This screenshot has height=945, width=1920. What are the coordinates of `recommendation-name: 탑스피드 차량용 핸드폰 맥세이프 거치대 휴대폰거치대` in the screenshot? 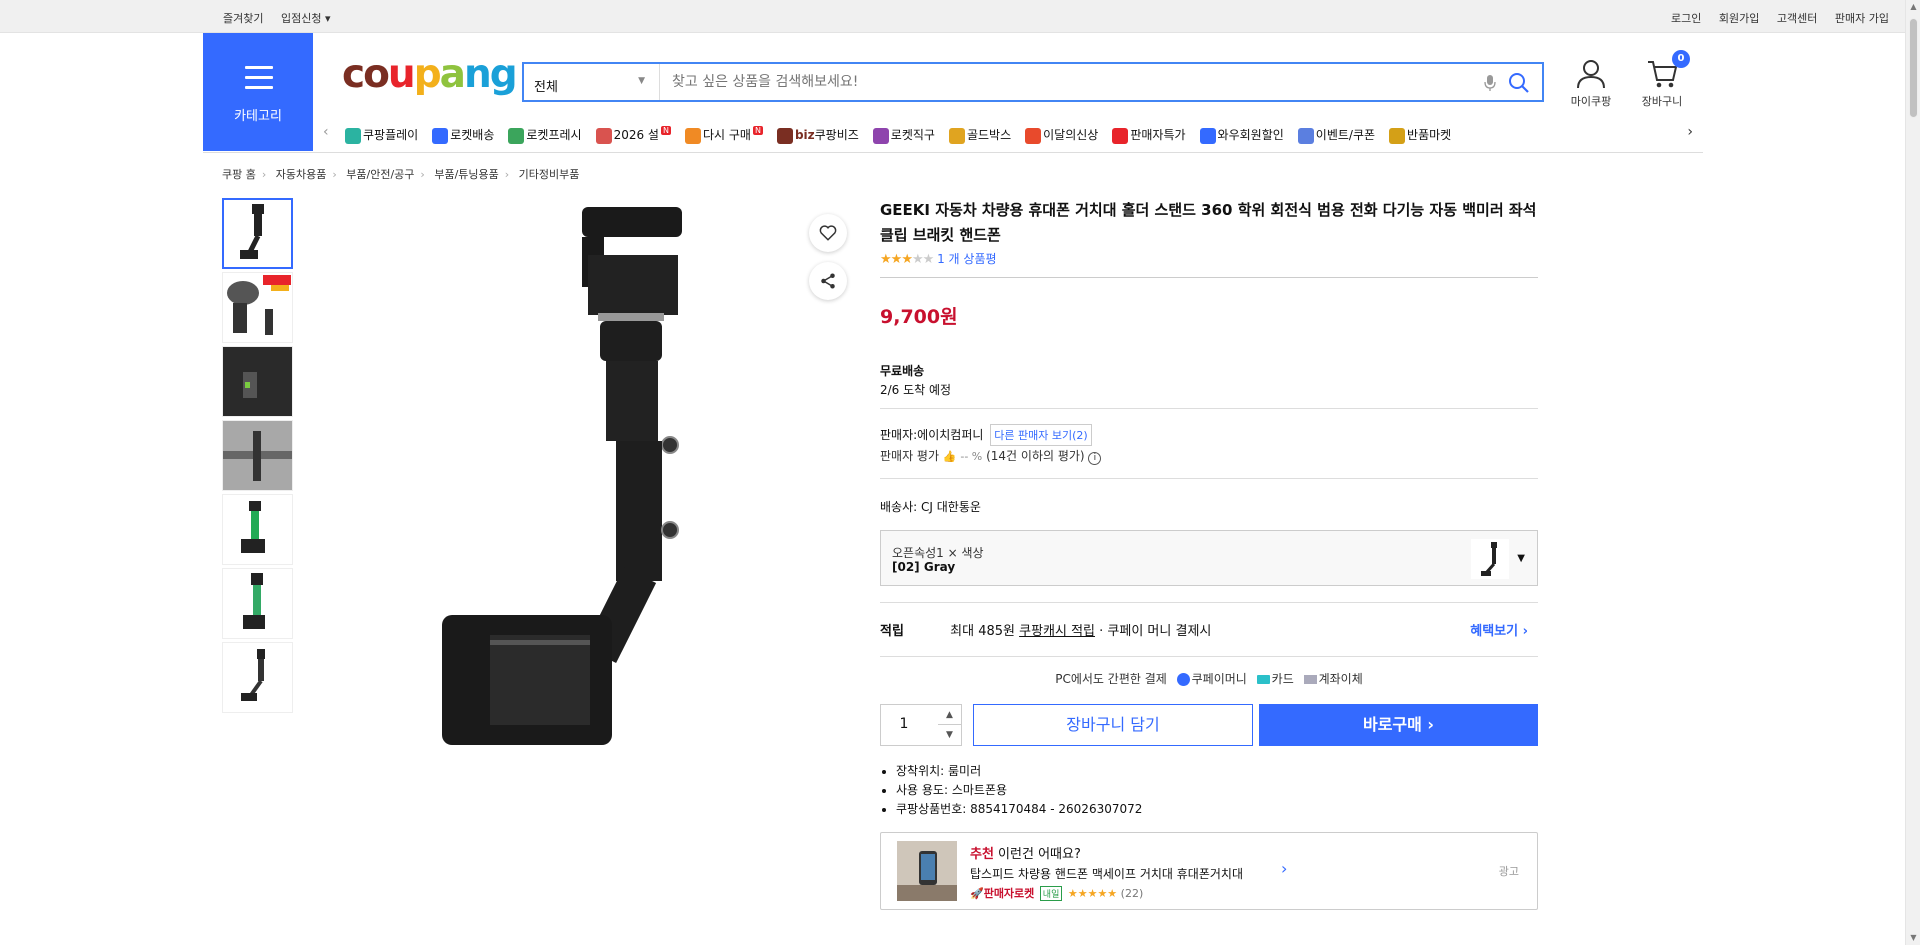 It's located at (1106, 874).